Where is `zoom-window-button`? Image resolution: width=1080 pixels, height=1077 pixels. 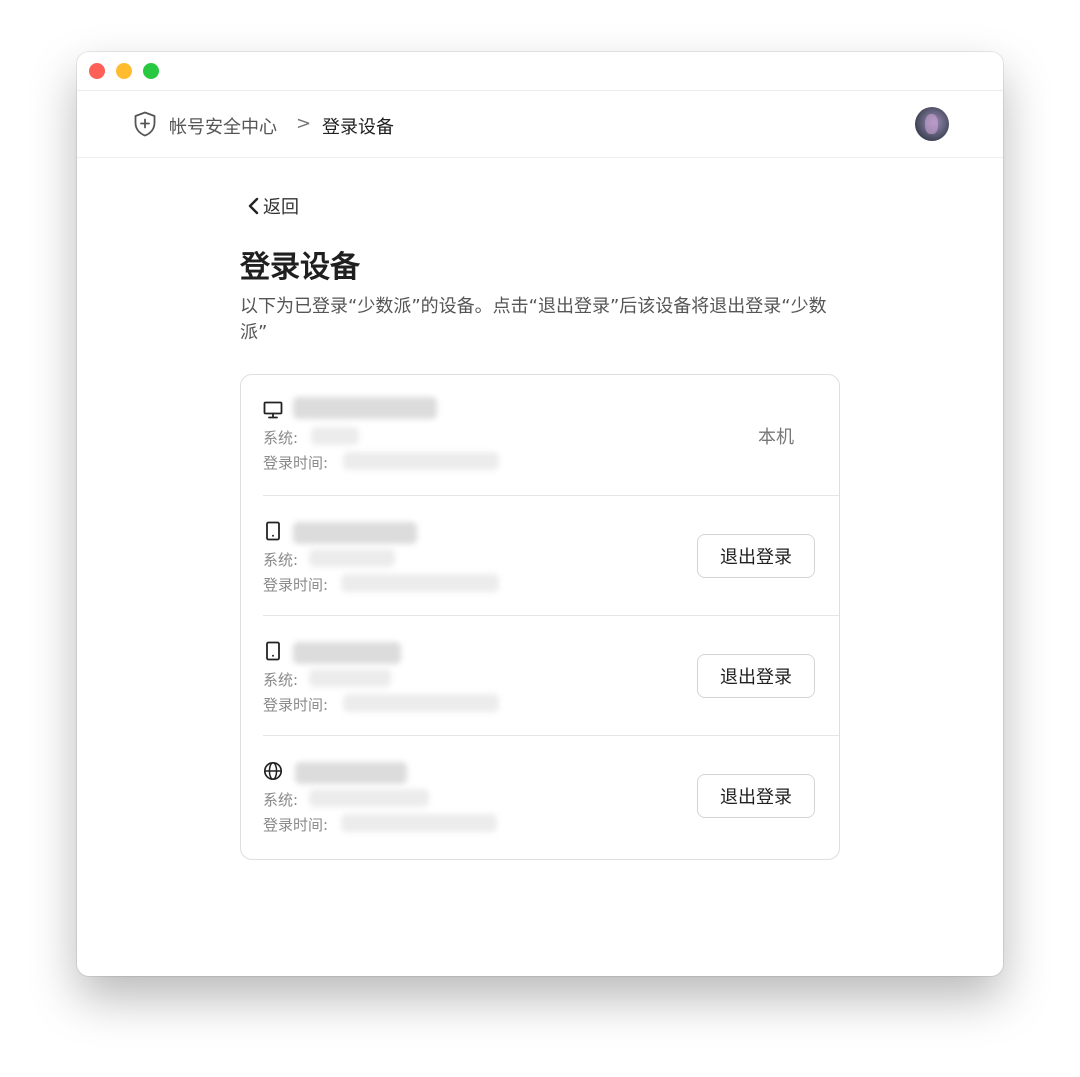 zoom-window-button is located at coordinates (151, 71).